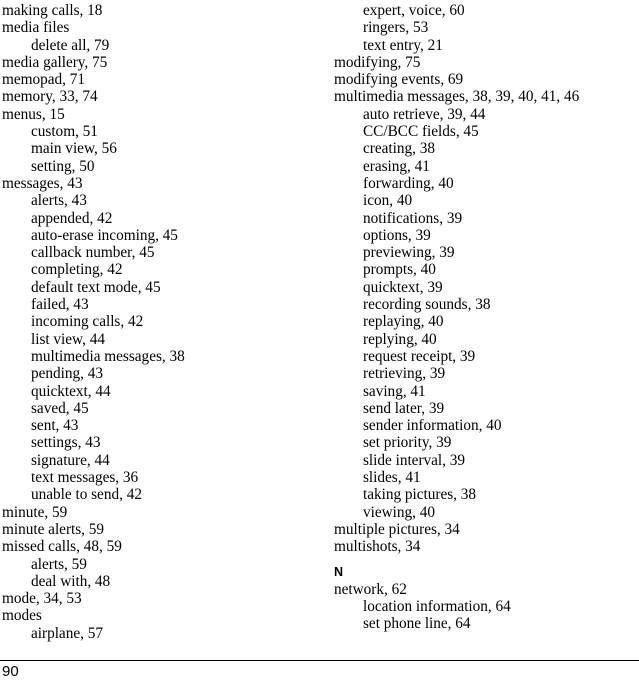  Describe the element at coordinates (36, 28) in the screenshot. I see `index-entry: media files` at that location.